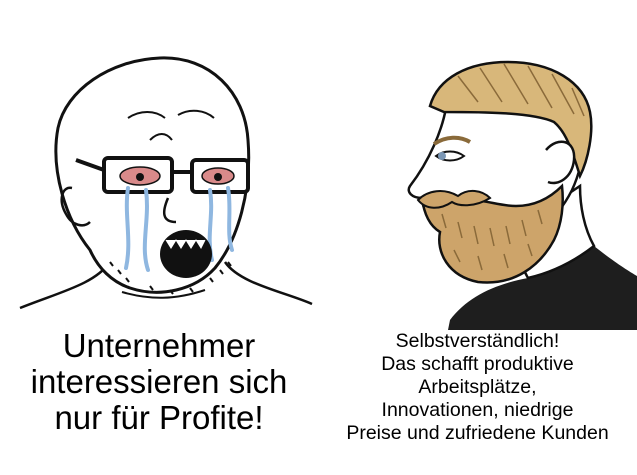  Describe the element at coordinates (477, 410) in the screenshot. I see `right-caption-line: Innovationen, niedrige` at that location.